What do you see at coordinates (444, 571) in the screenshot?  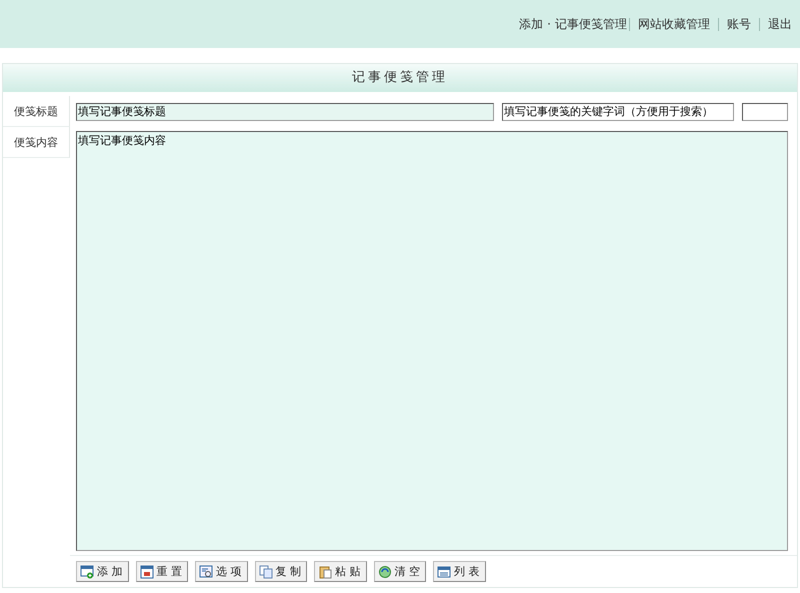 I see `list-icon` at bounding box center [444, 571].